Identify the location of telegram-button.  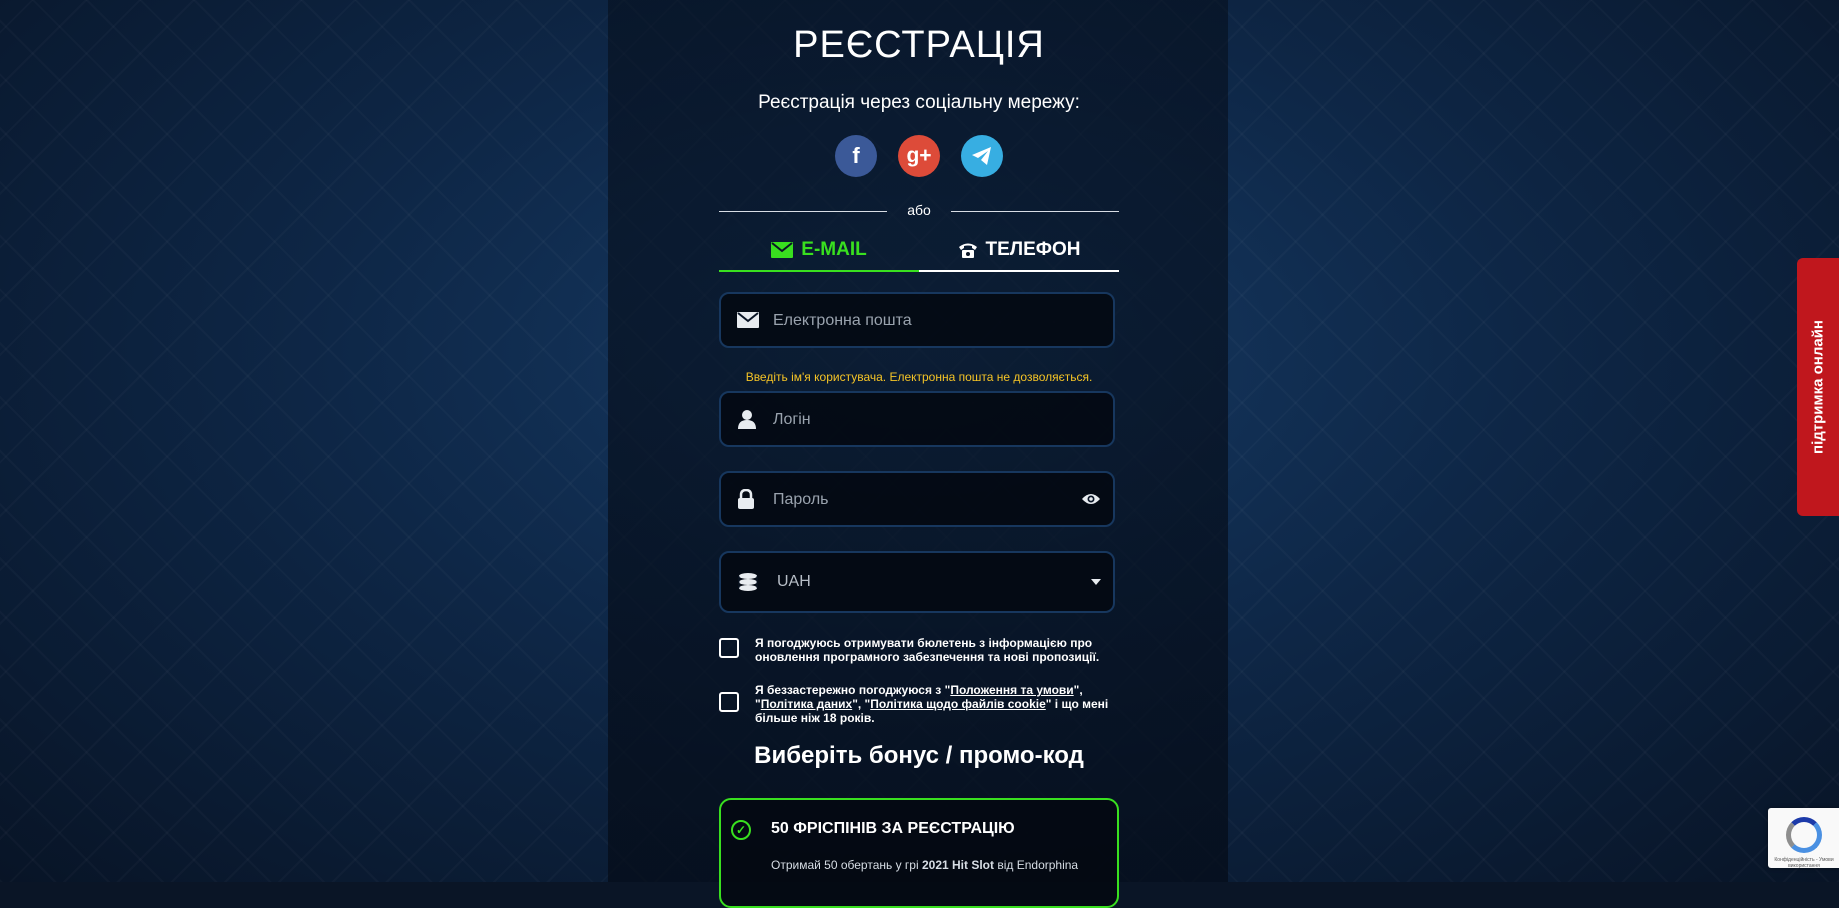
(982, 156).